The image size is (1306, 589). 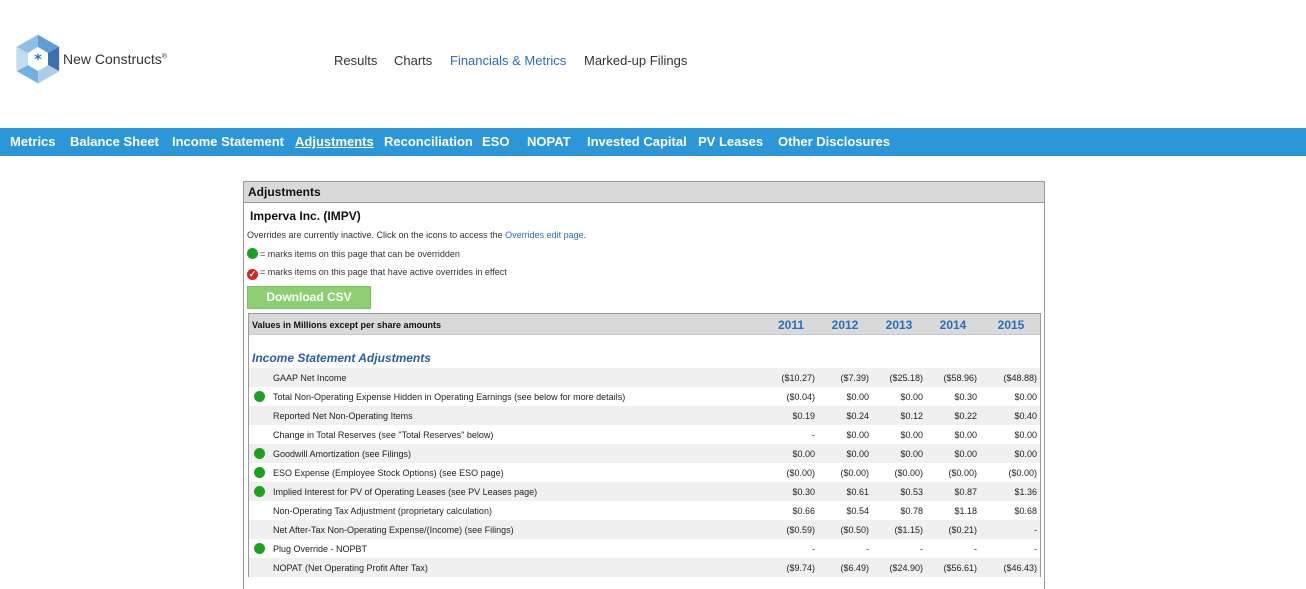 I want to click on subnav-metrics: Metrics, so click(x=33, y=141).